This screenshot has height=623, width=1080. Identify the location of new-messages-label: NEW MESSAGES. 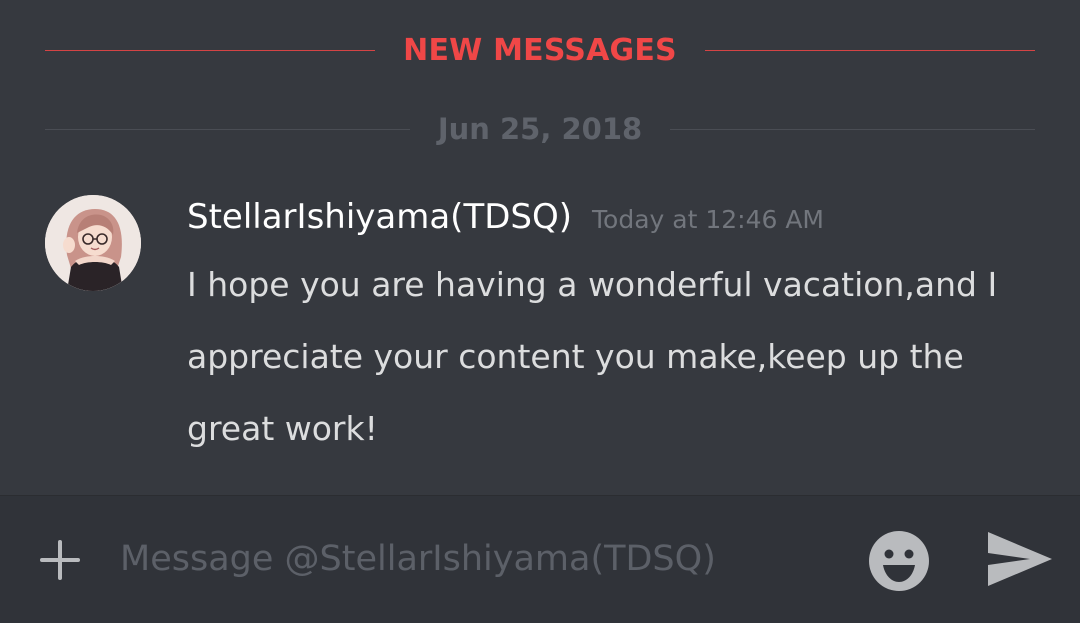
(540, 50).